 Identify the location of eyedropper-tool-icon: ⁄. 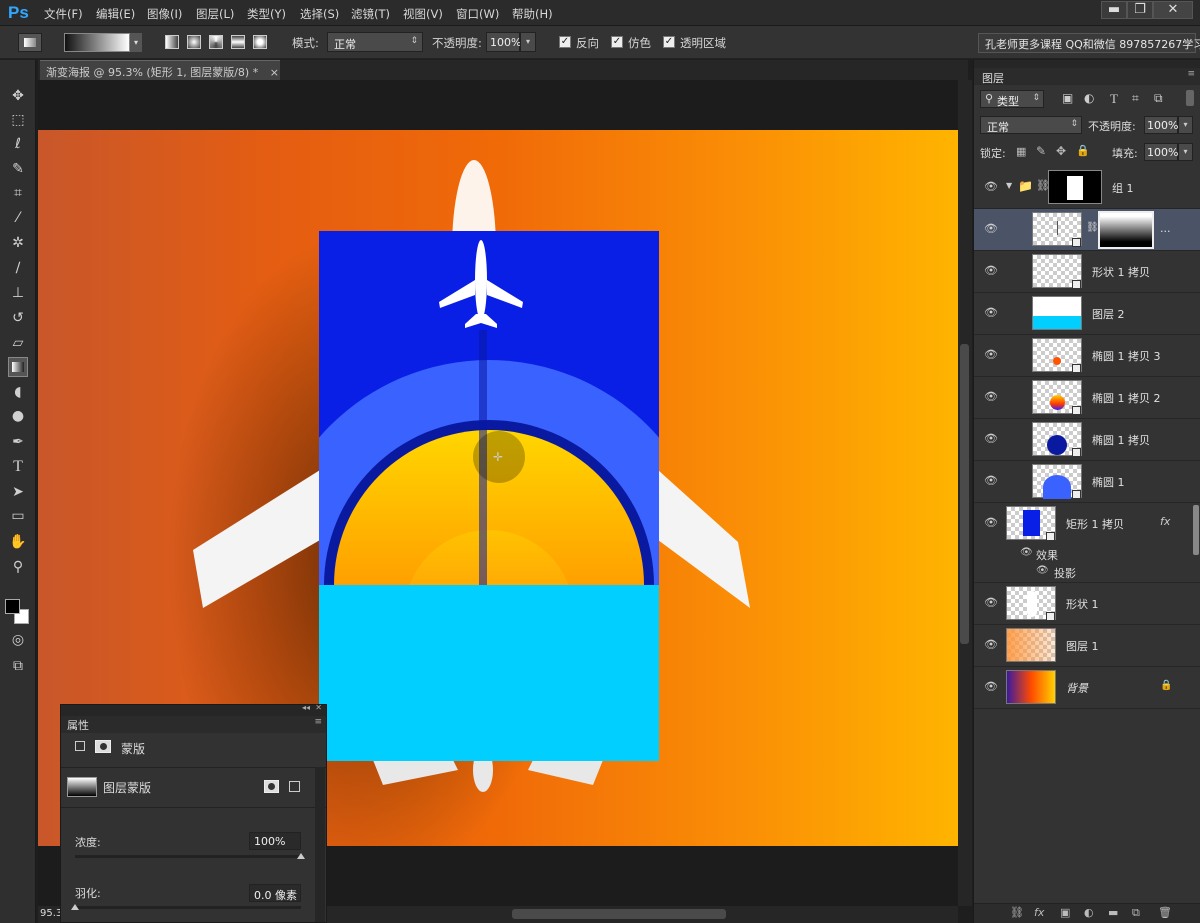
(18, 218).